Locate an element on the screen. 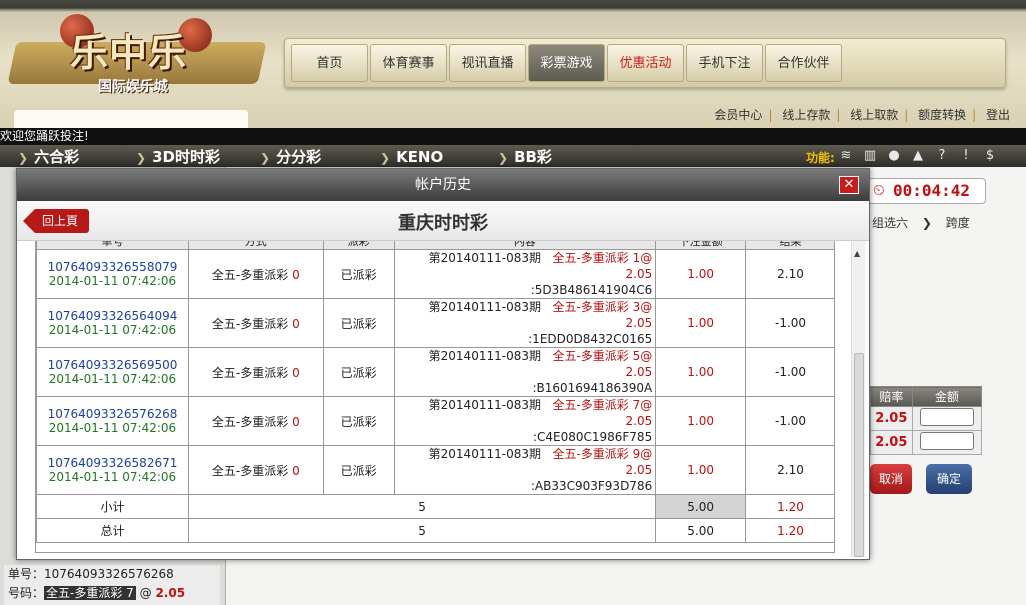  bet-selection: 全五-多重派彩 7@ is located at coordinates (602, 405).